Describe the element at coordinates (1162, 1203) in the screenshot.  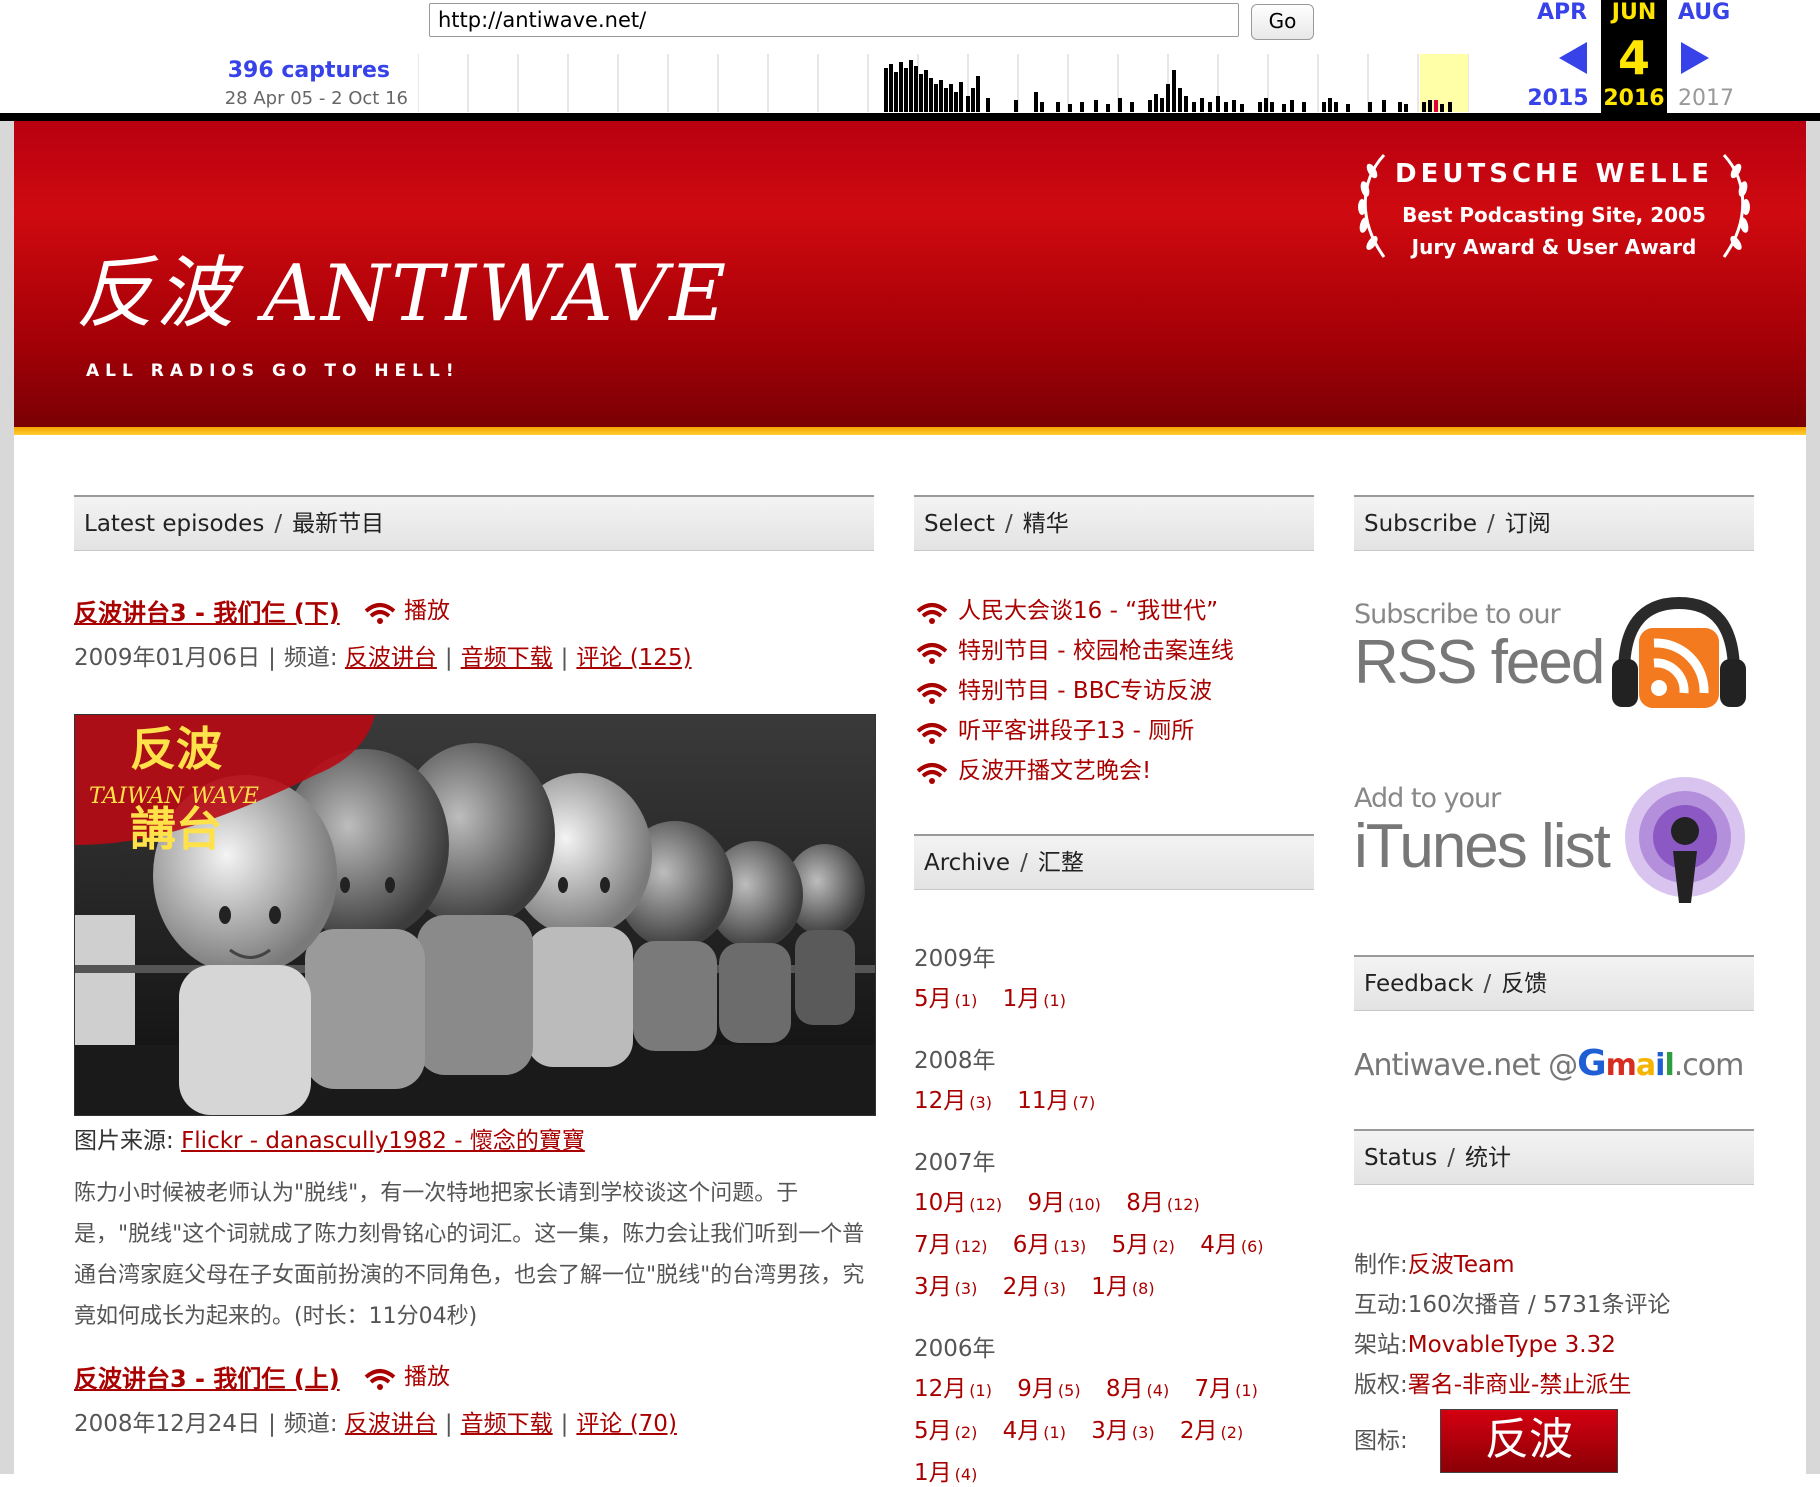
I see `archive-month-link: 8月 (12)` at that location.